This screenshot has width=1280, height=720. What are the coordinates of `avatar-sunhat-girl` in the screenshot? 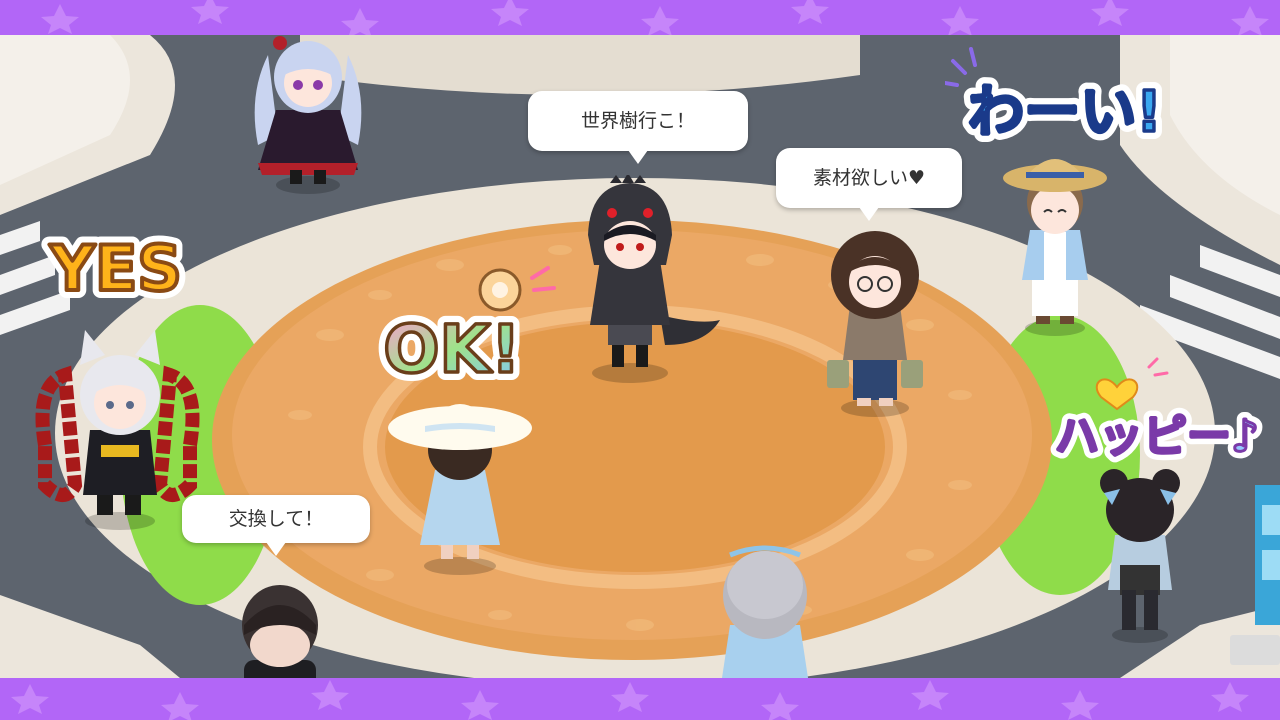 It's located at (460, 480).